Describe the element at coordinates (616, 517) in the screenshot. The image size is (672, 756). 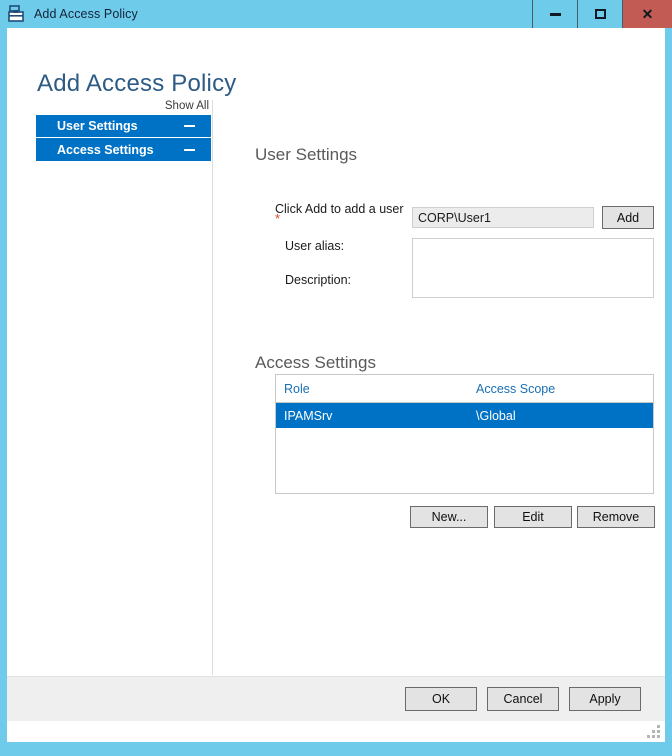
I see `remove-button: Remove` at that location.